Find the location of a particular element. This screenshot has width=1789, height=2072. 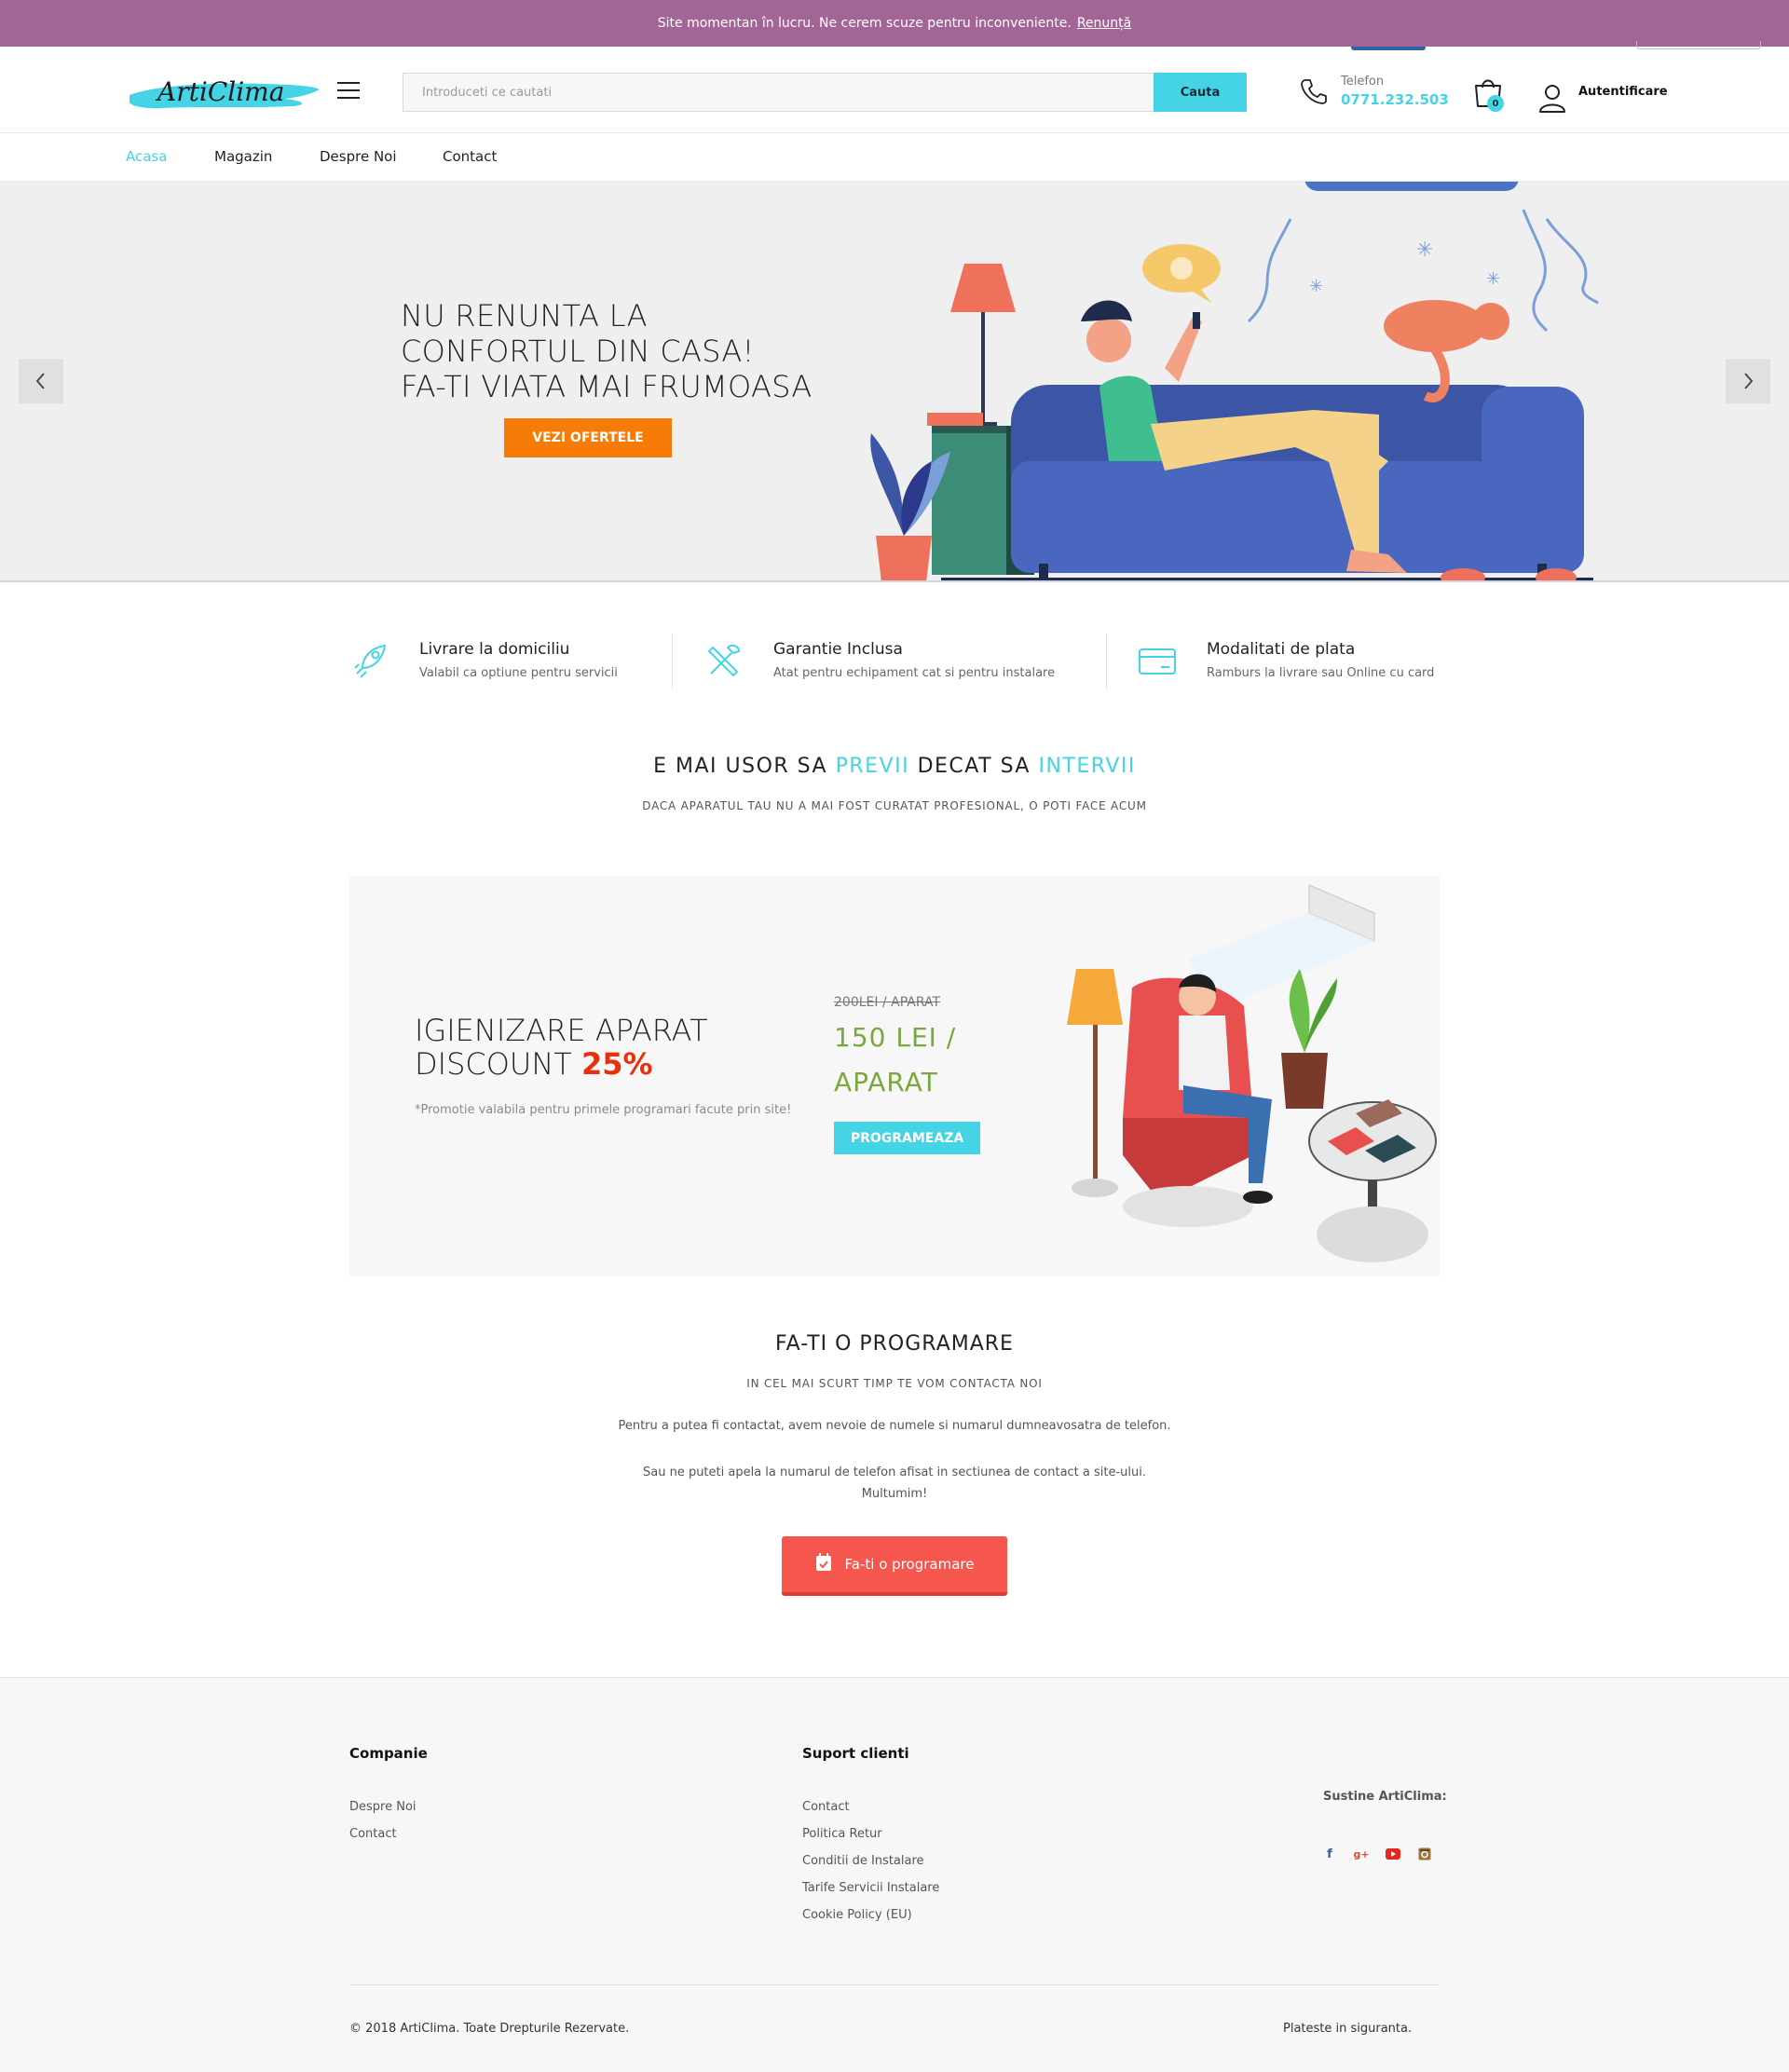

new-price: 150 LEI / APARAT is located at coordinates (895, 1060).